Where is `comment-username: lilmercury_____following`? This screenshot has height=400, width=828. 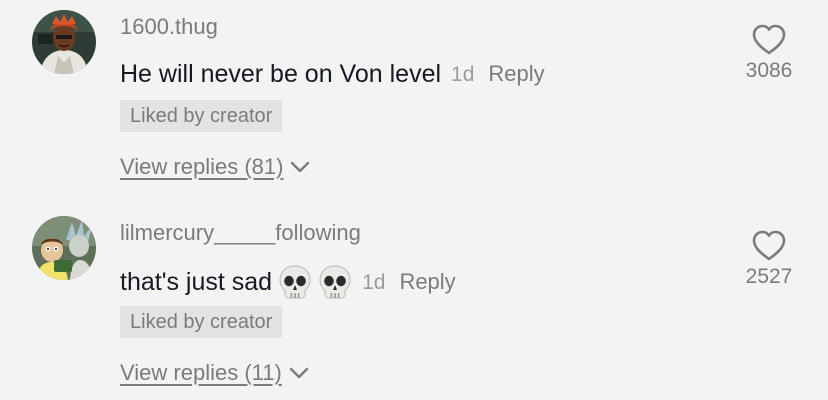
comment-username: lilmercury_____following is located at coordinates (240, 233).